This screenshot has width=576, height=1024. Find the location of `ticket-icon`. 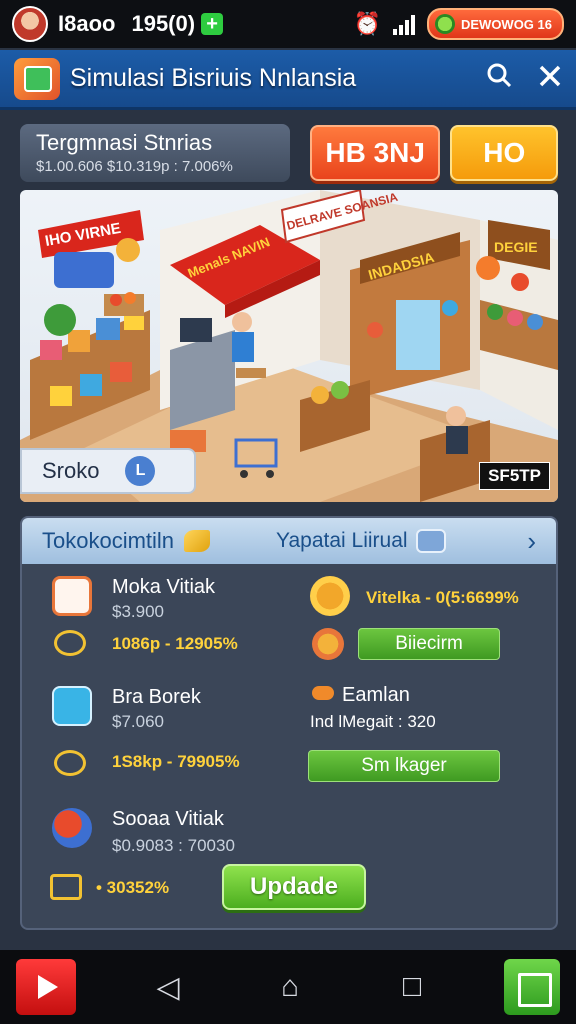

ticket-icon is located at coordinates (430, 541).